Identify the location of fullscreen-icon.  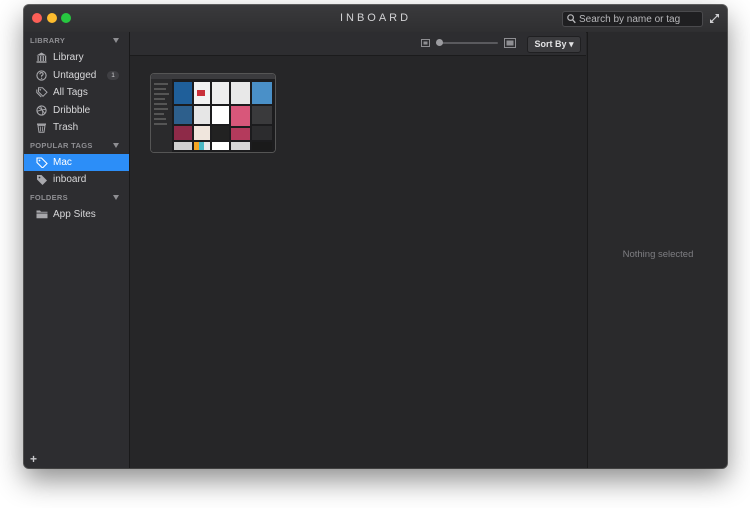
(714, 18).